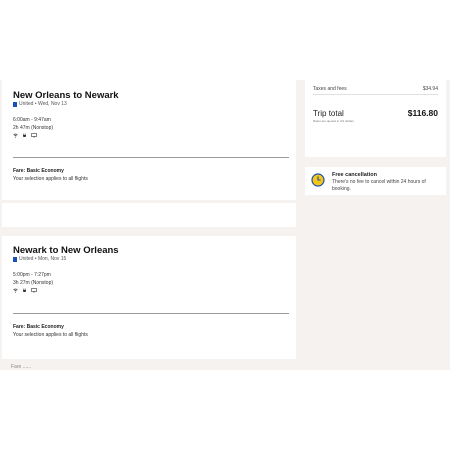 This screenshot has width=450, height=450. I want to click on outbound-airline-date: United • Wed, Nov 13, so click(40, 104).